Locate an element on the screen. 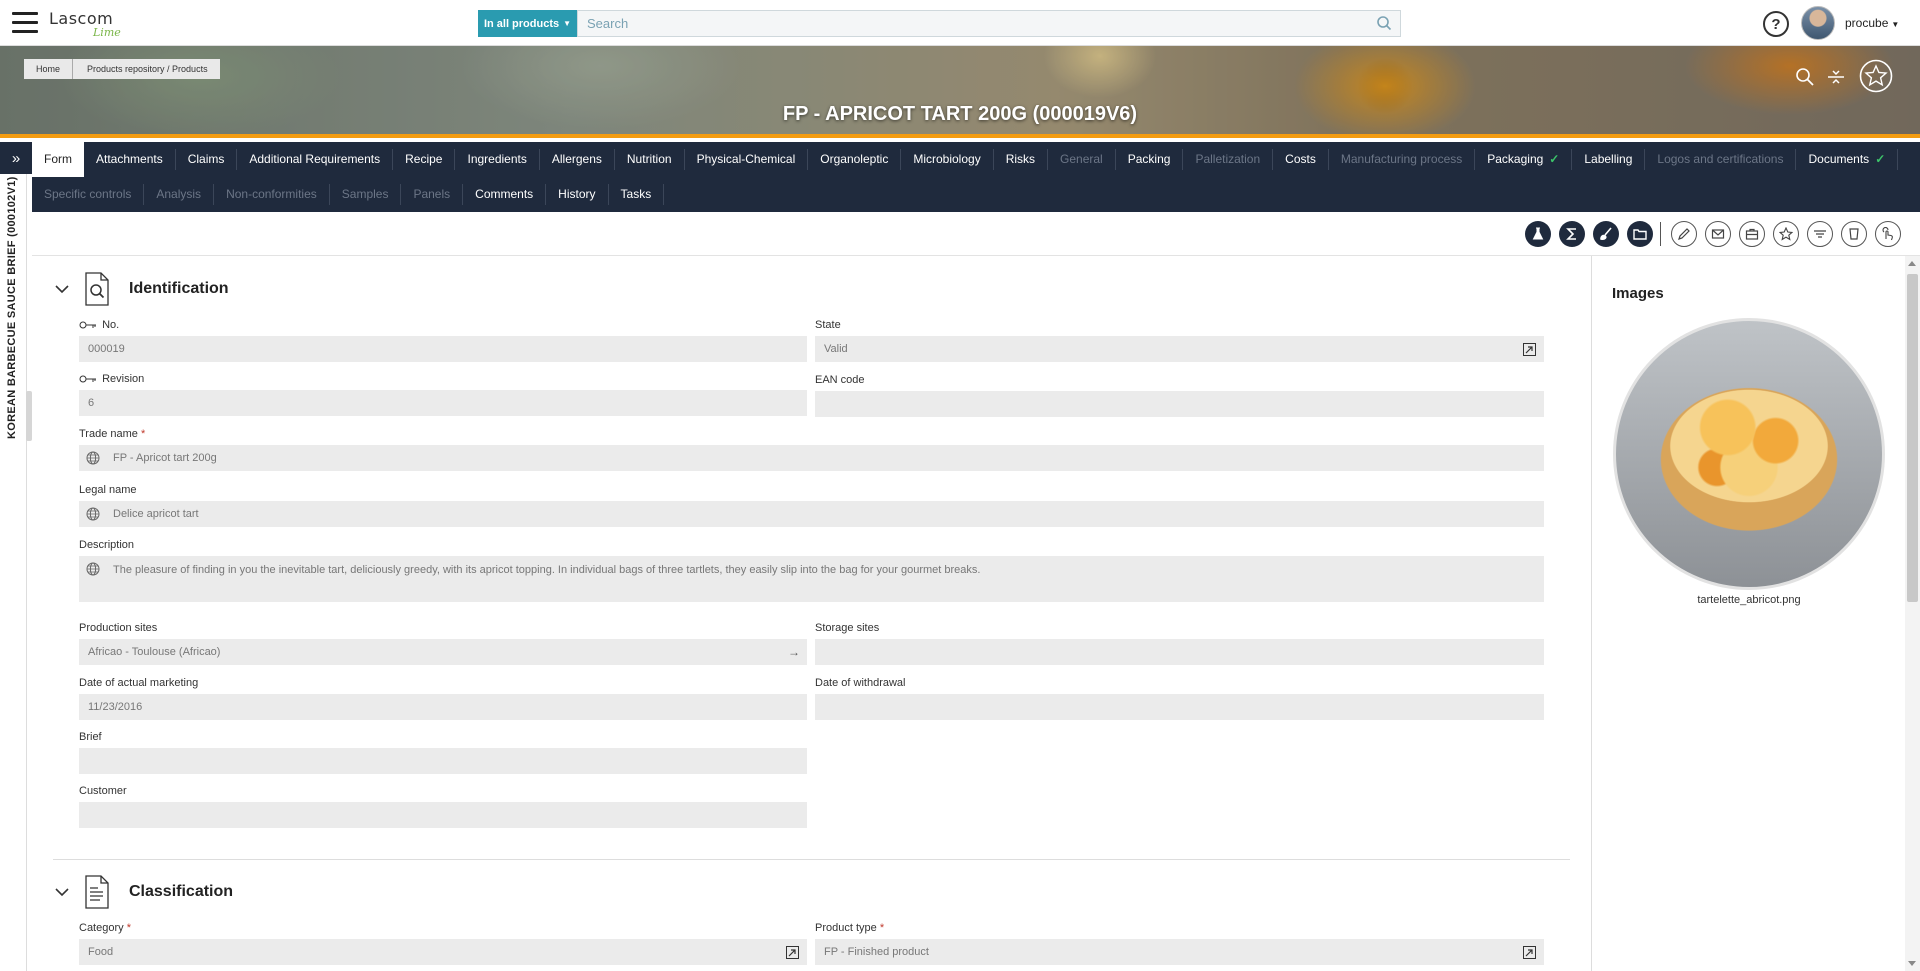 The height and width of the screenshot is (971, 1920). brush-icon is located at coordinates (1606, 234).